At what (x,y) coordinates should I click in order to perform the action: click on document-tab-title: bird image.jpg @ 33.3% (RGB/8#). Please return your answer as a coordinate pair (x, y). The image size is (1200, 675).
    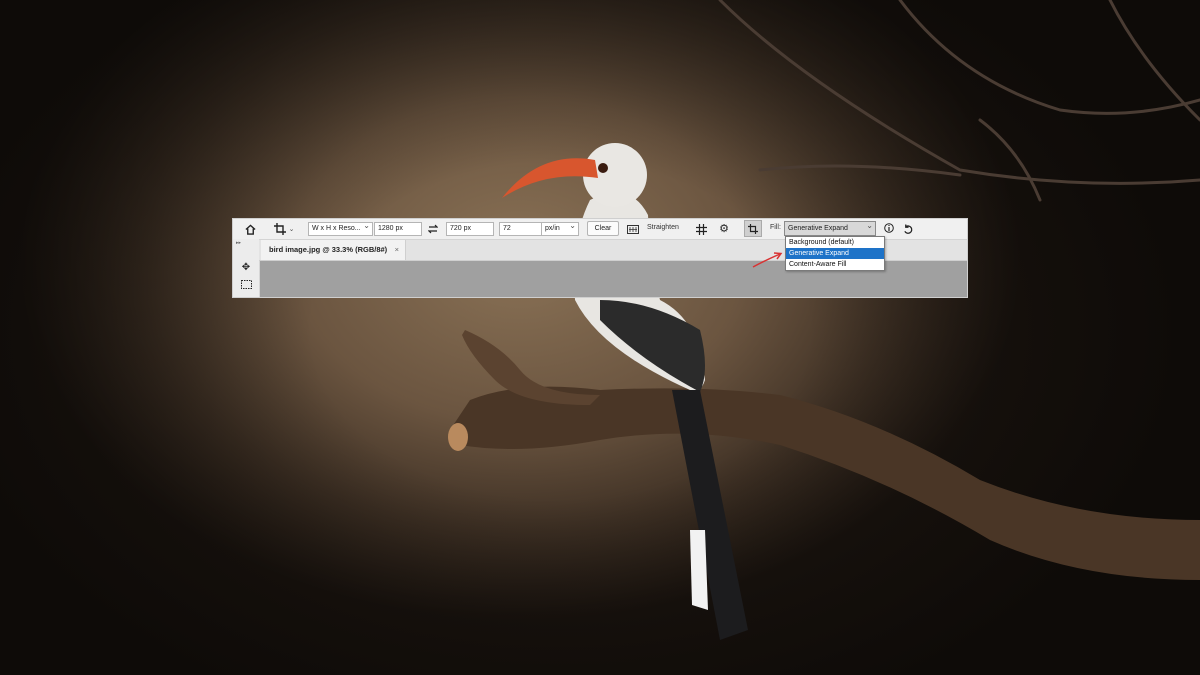
    Looking at the image, I should click on (328, 249).